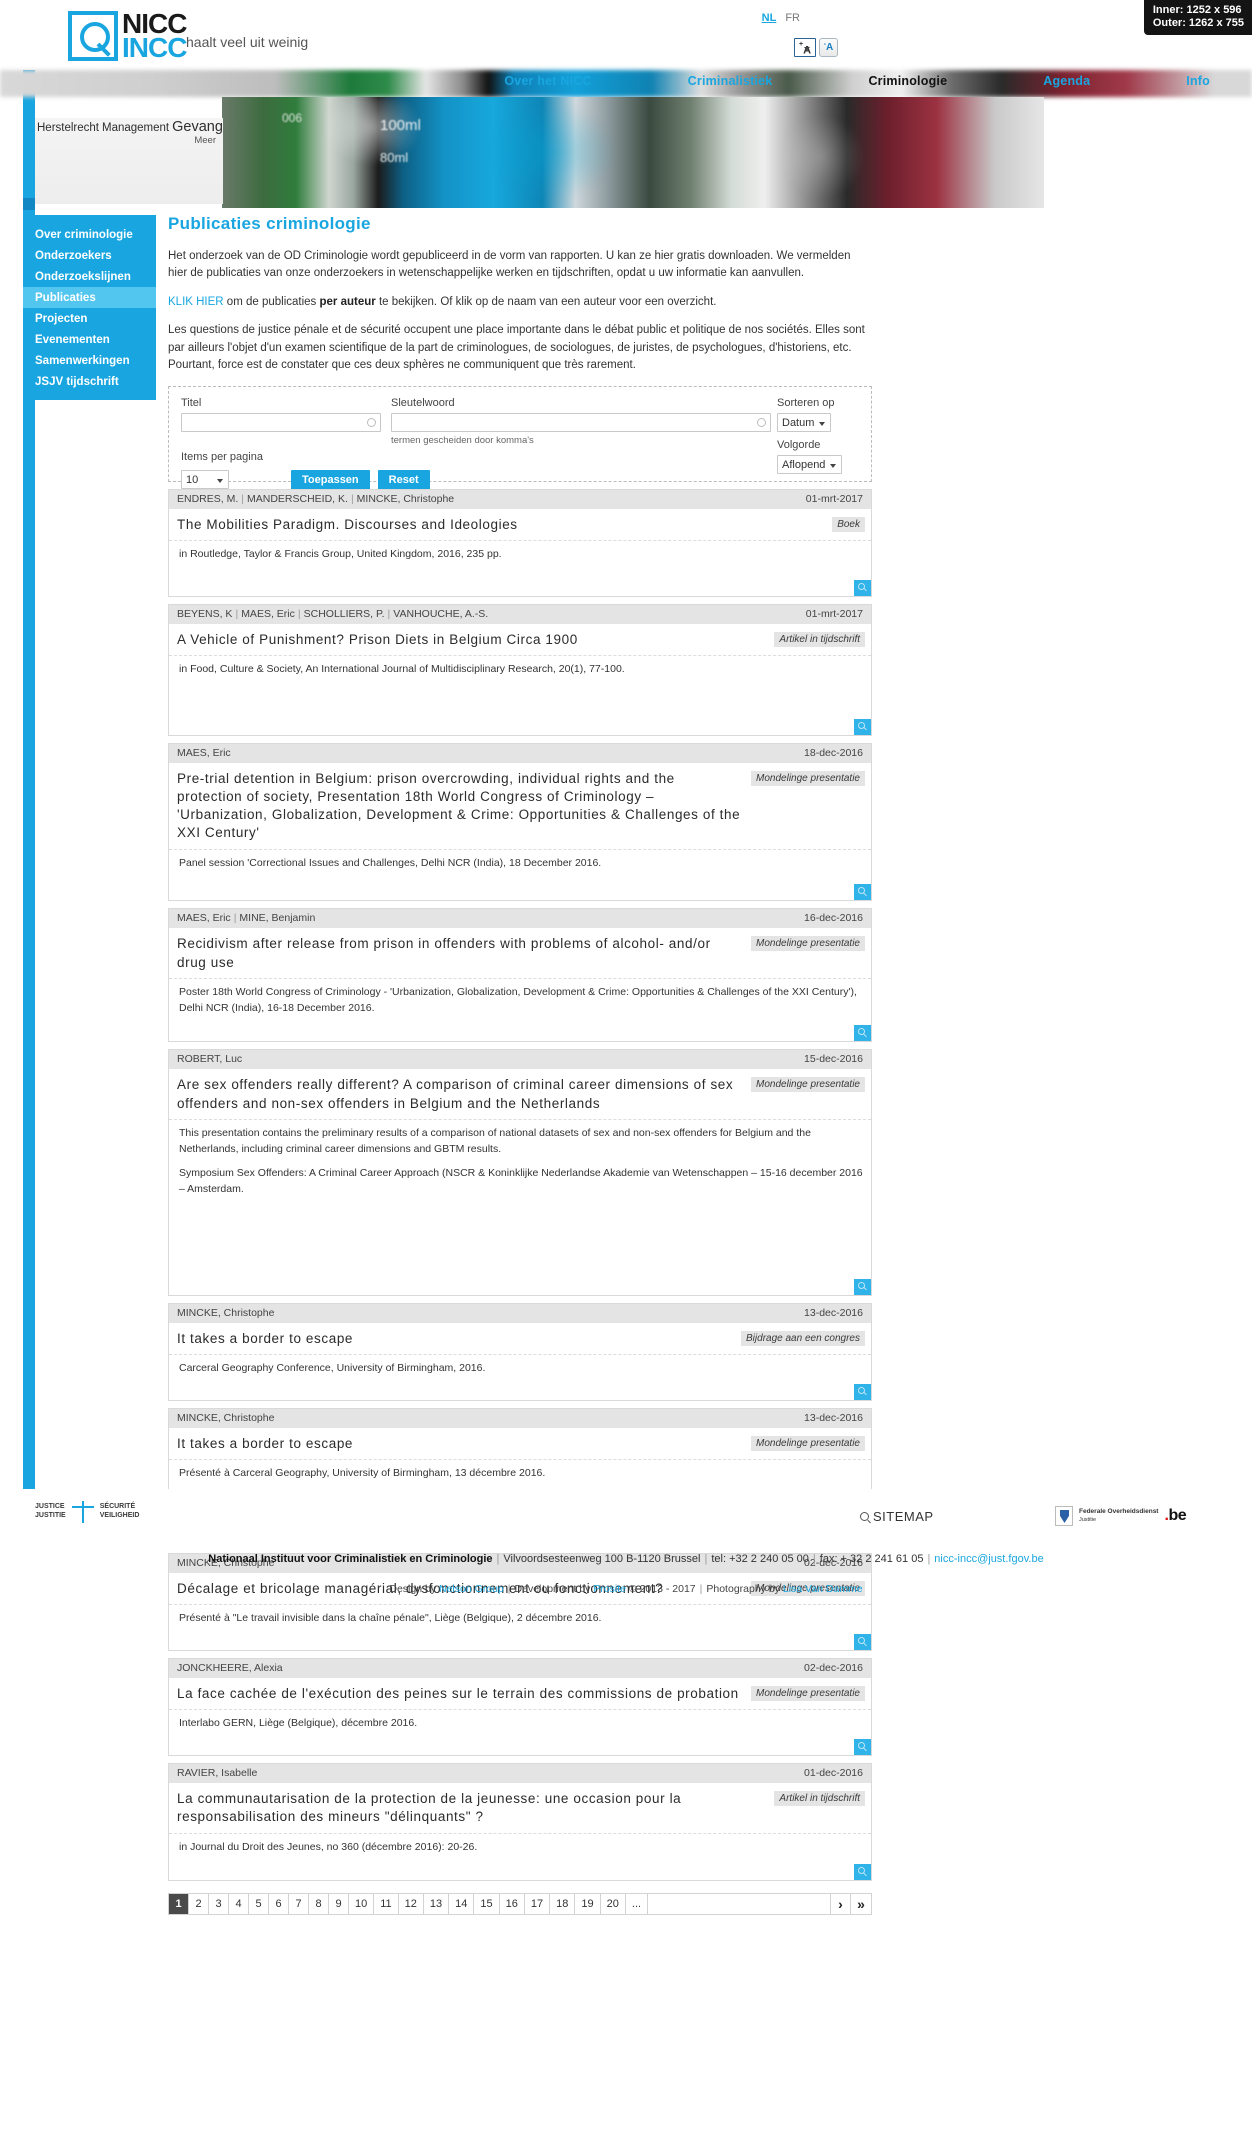  What do you see at coordinates (279, 1904) in the screenshot?
I see `pagination-page-6: 6` at bounding box center [279, 1904].